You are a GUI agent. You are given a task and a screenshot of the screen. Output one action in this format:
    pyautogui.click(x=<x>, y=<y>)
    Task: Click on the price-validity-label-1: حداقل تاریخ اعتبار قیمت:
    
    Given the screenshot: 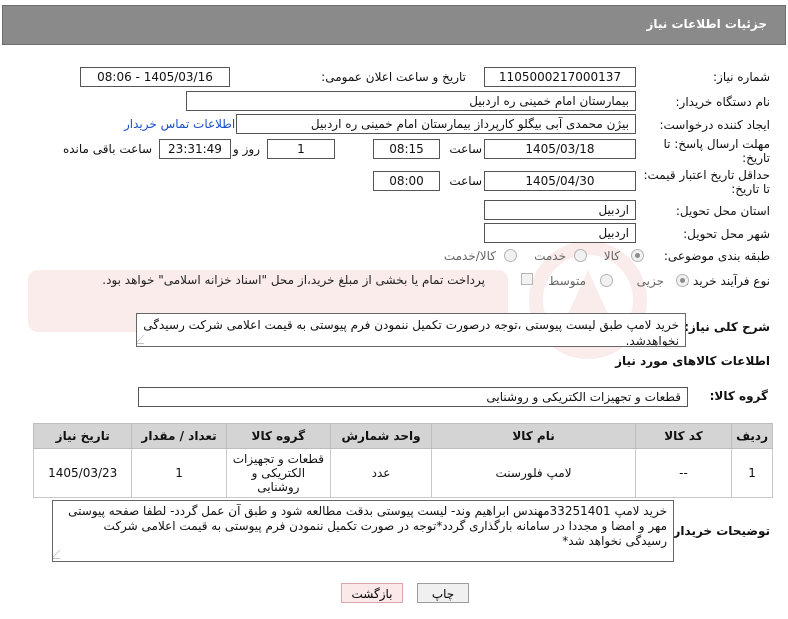 What is the action you would take?
    pyautogui.click(x=706, y=175)
    